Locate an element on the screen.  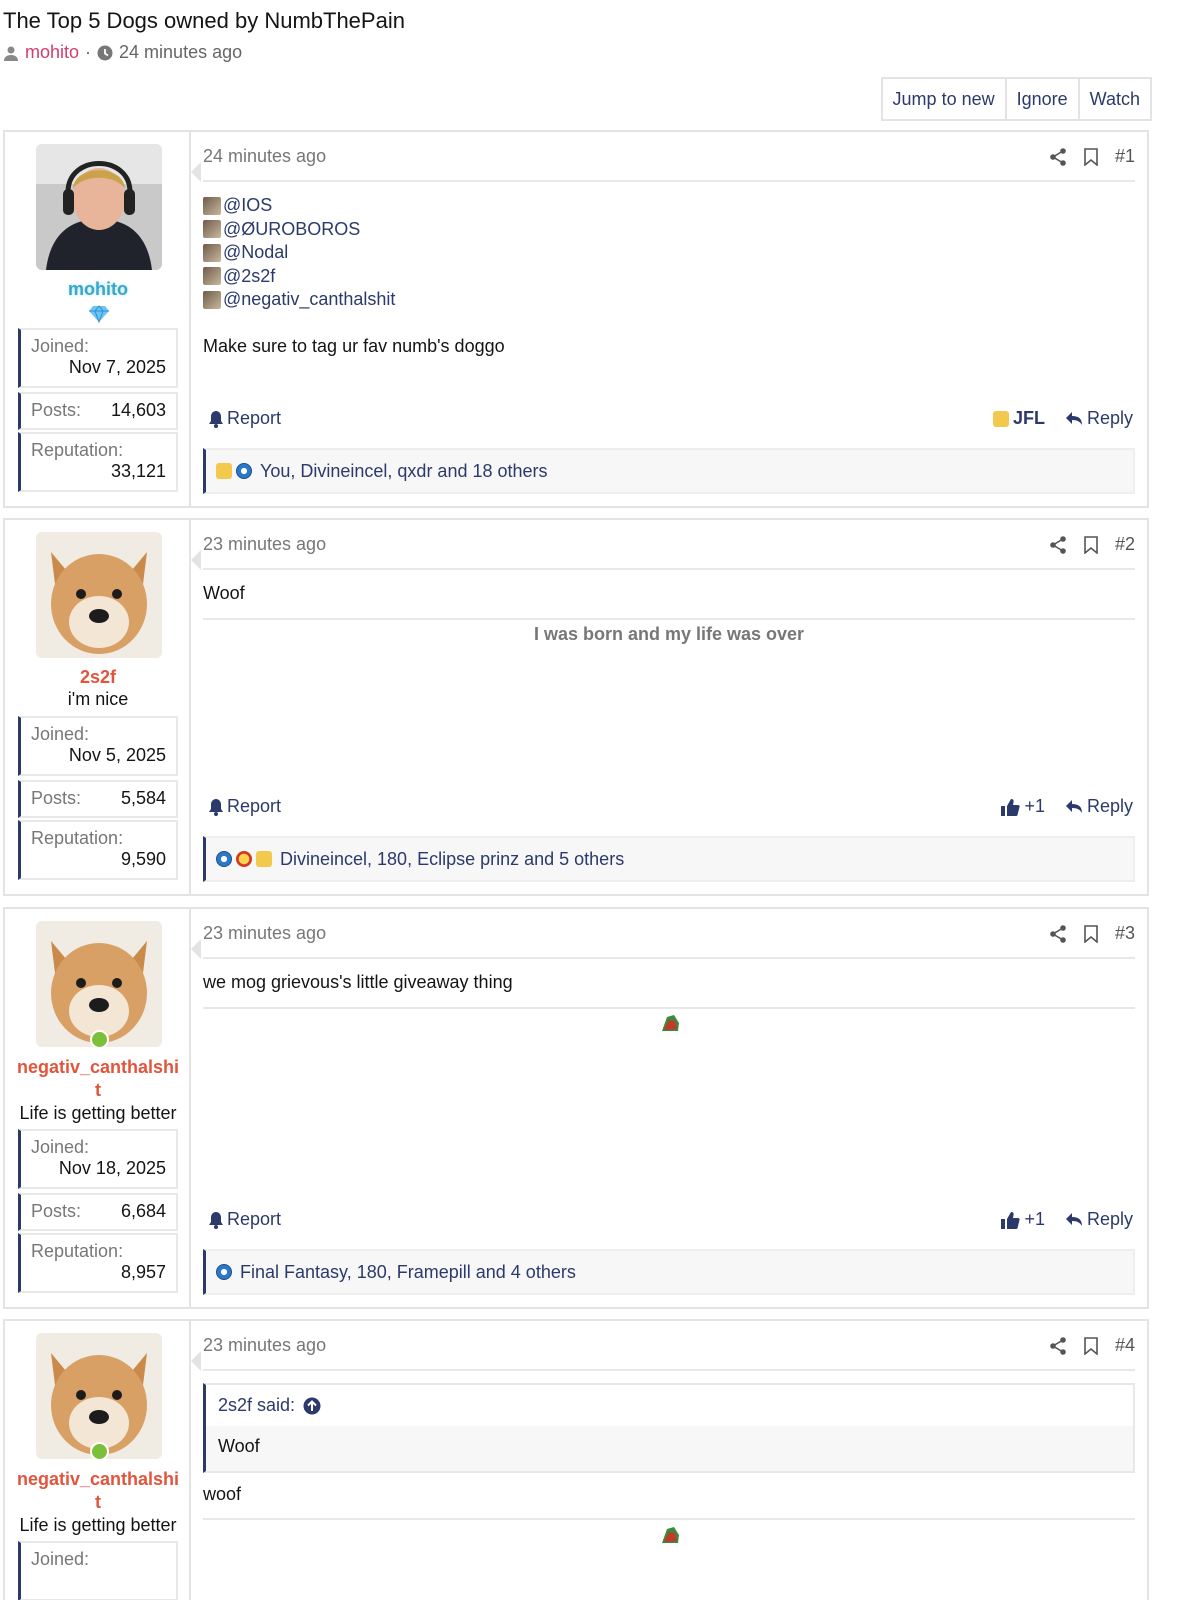
post-username: mohito is located at coordinates (98, 289).